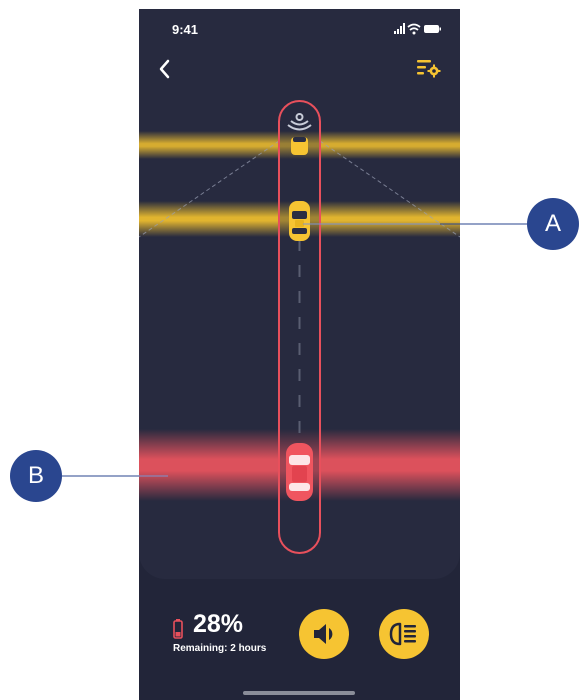  I want to click on callout-b: B, so click(36, 476).